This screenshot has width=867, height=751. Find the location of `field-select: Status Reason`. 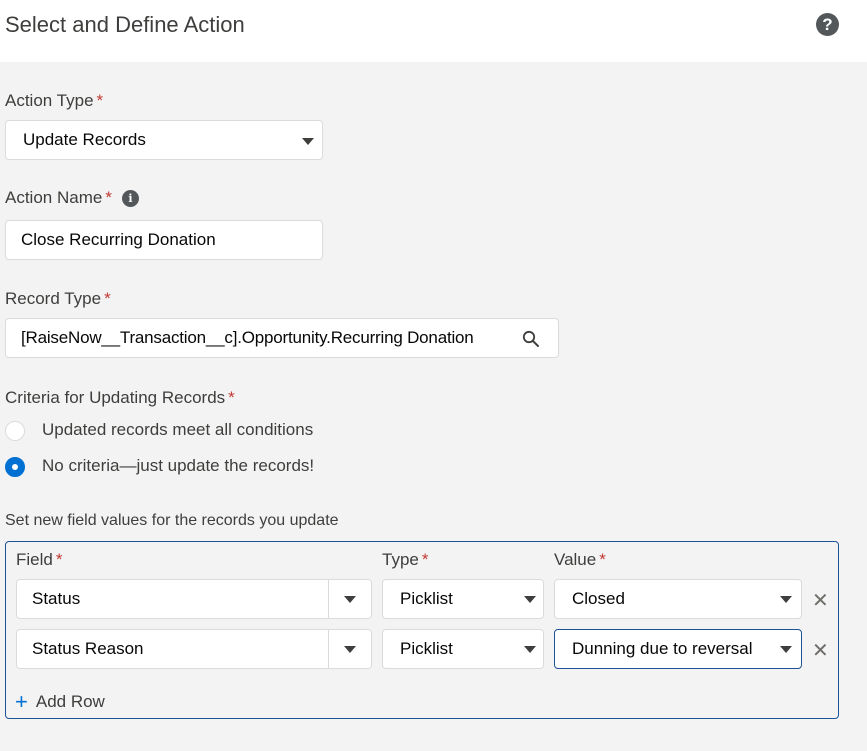

field-select: Status Reason is located at coordinates (194, 649).